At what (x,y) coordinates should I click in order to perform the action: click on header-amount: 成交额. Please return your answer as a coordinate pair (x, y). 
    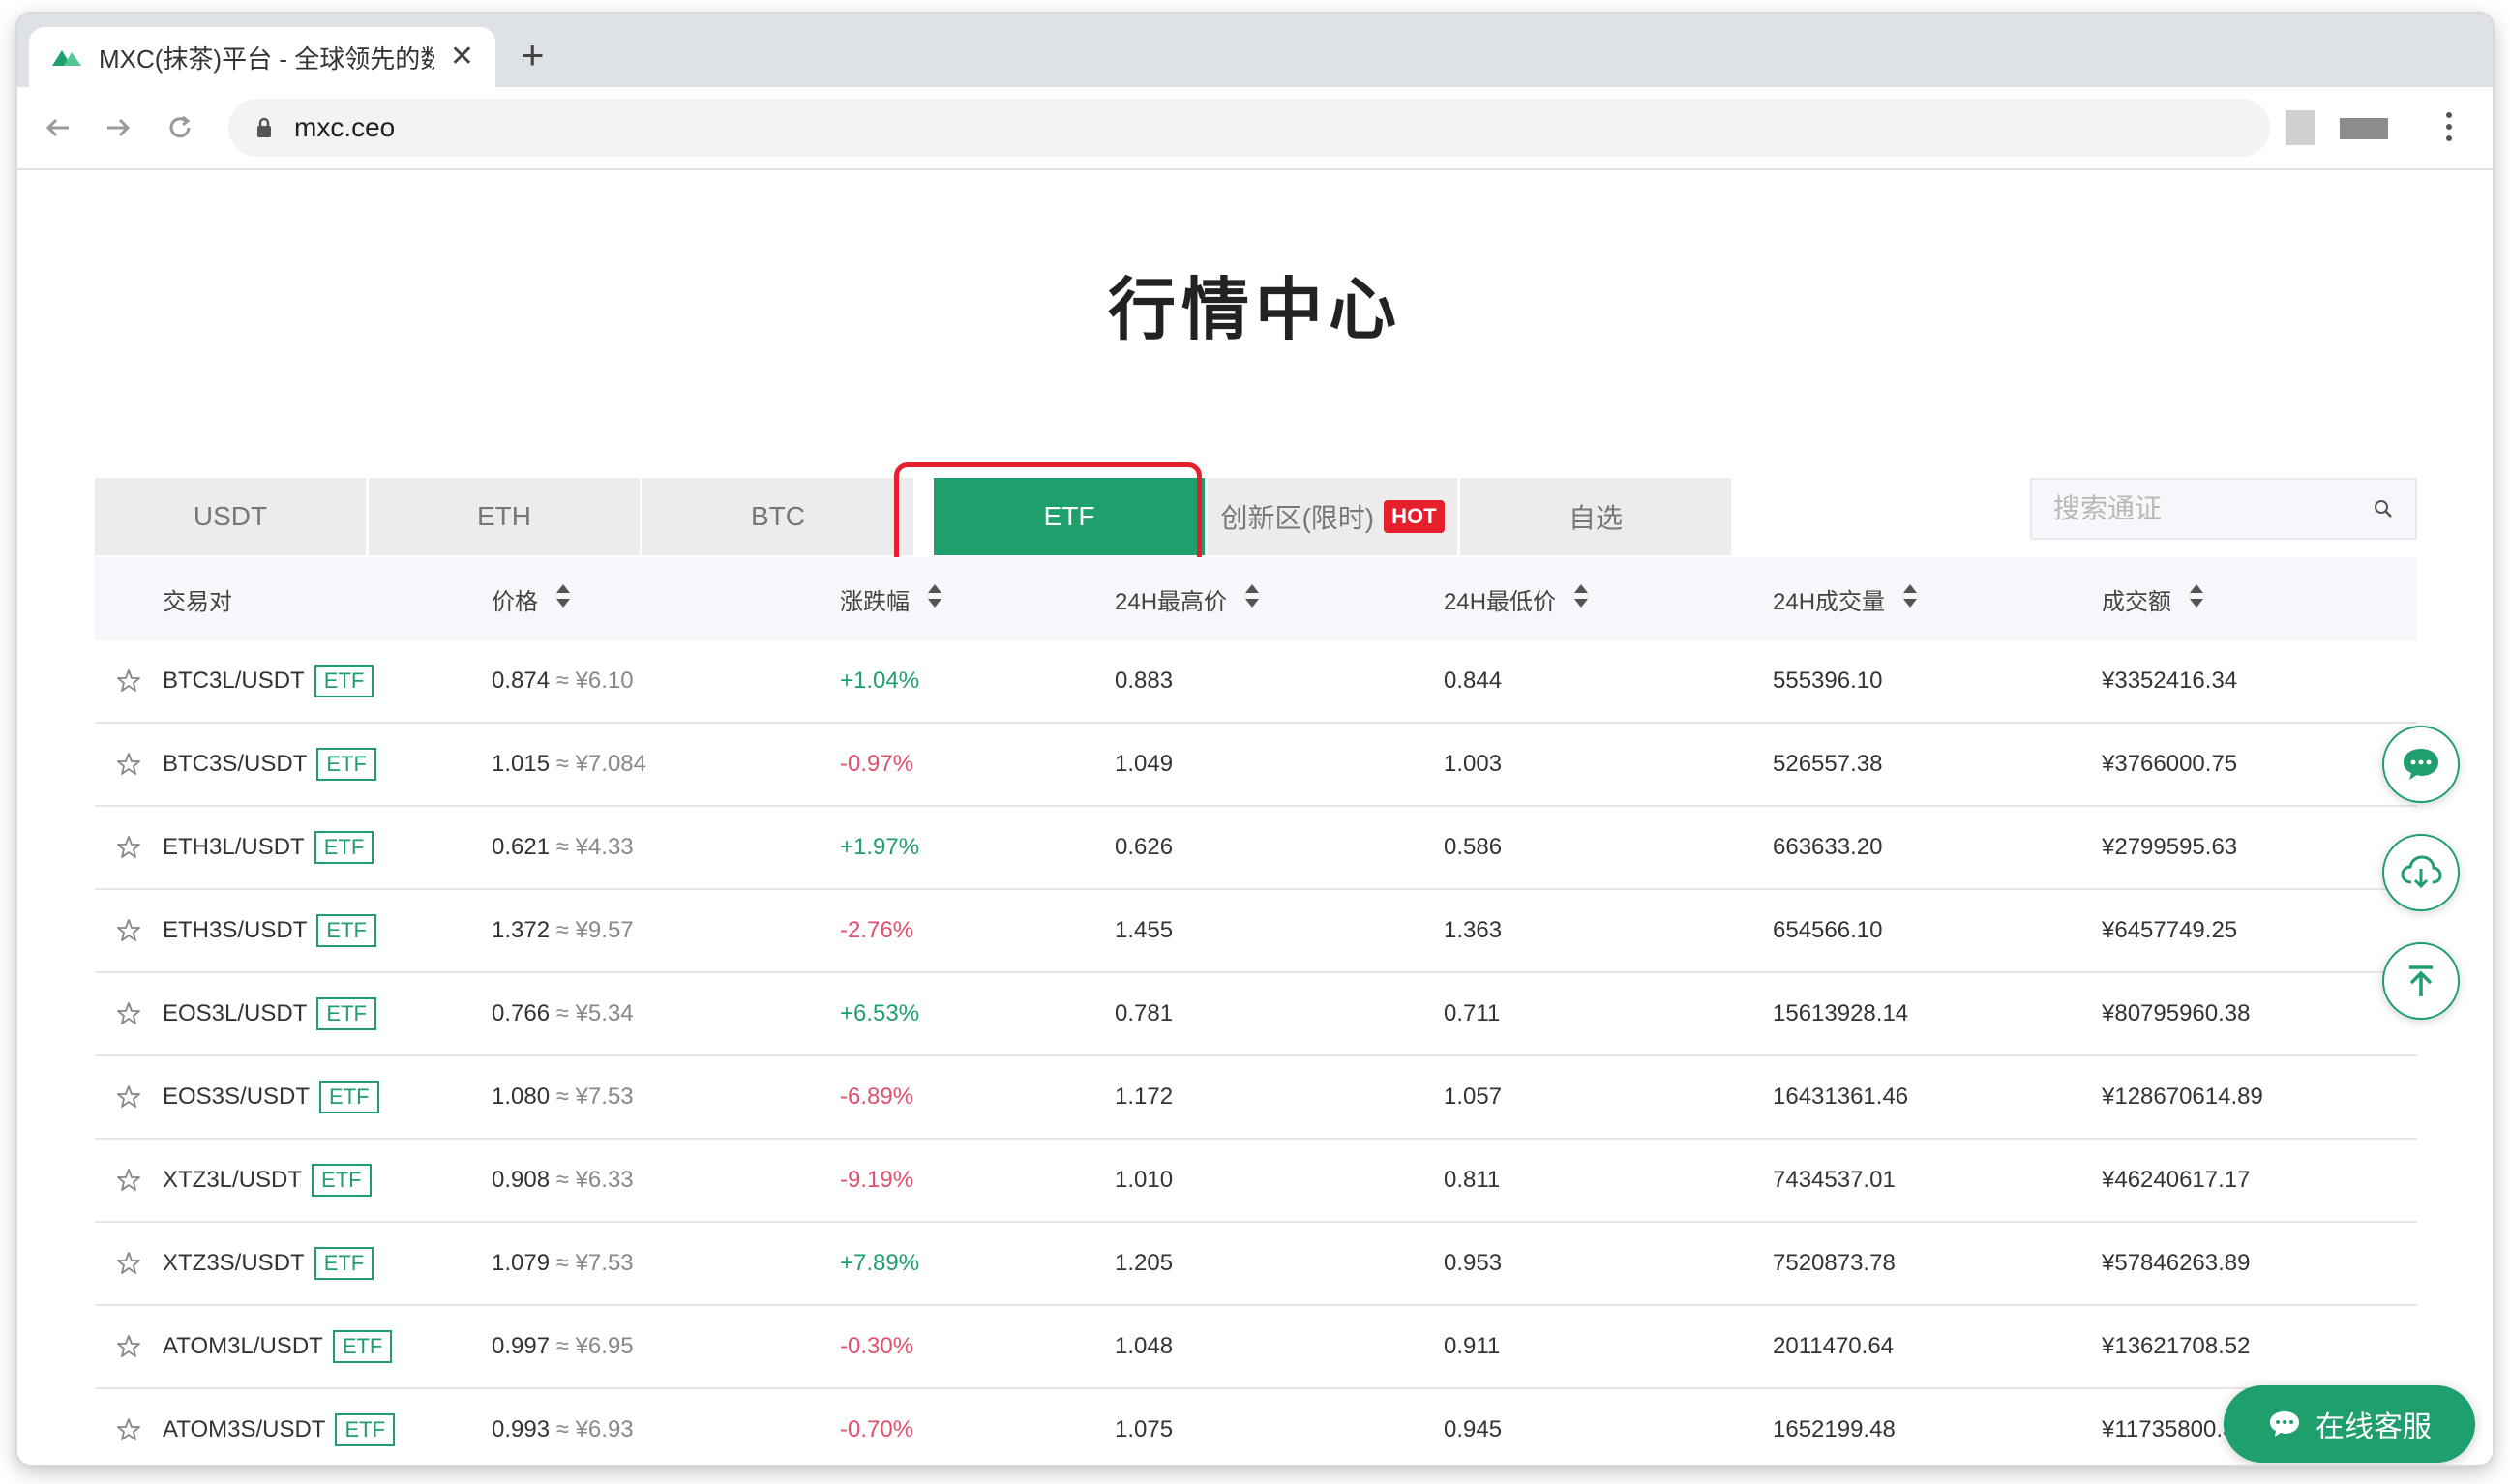
    Looking at the image, I should click on (2259, 599).